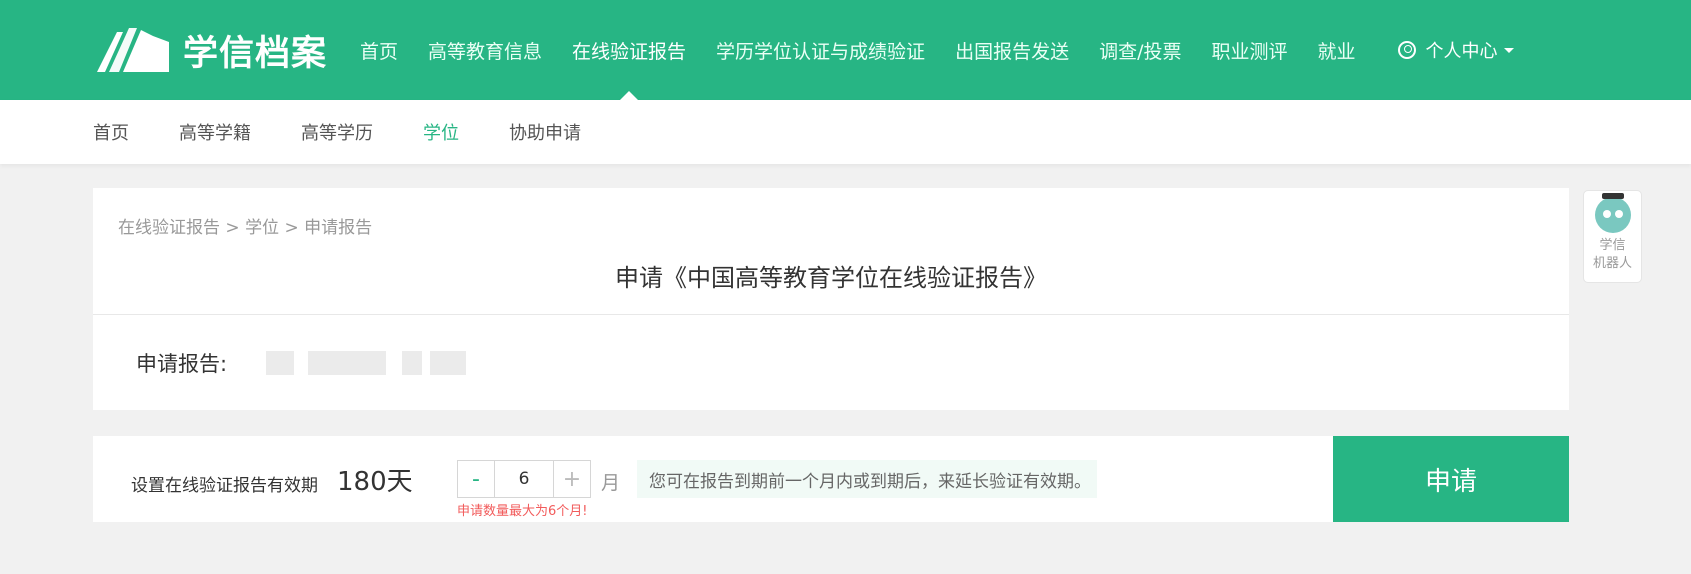 This screenshot has width=1691, height=574. Describe the element at coordinates (1612, 255) in the screenshot. I see `robot-label: 学信 机器人` at that location.